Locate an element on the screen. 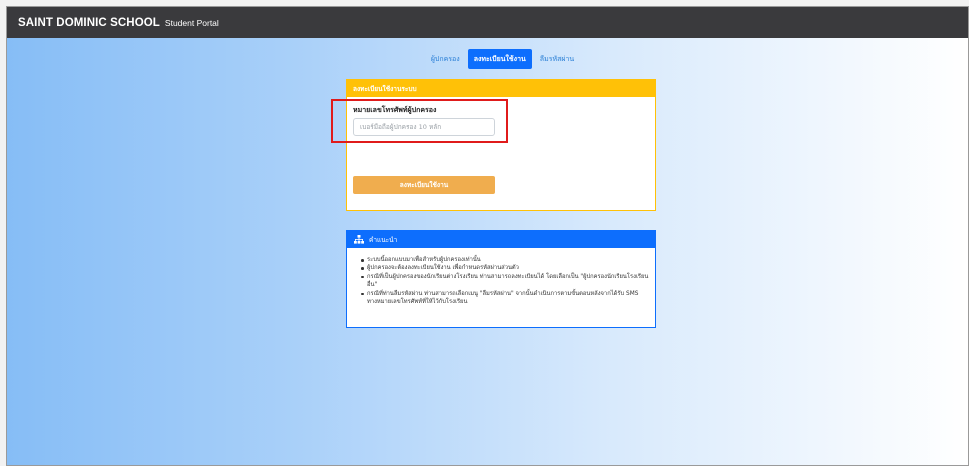  brand-subtitle: Student Portal is located at coordinates (191, 22).